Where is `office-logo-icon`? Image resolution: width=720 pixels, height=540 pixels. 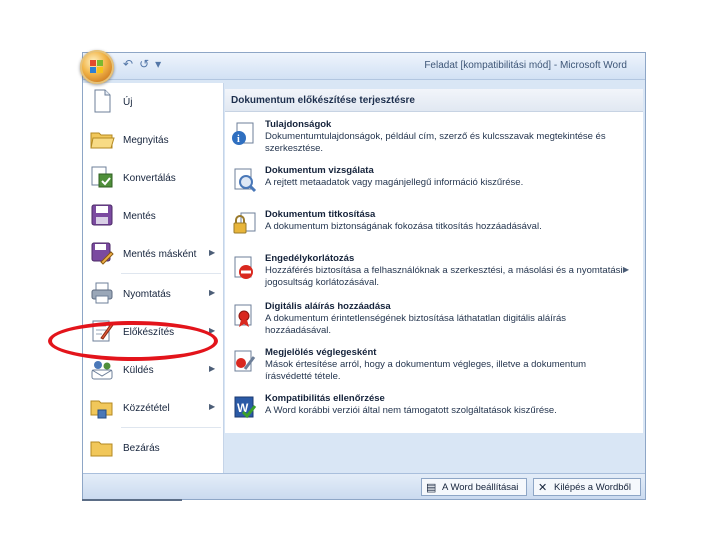 office-logo-icon is located at coordinates (97, 67).